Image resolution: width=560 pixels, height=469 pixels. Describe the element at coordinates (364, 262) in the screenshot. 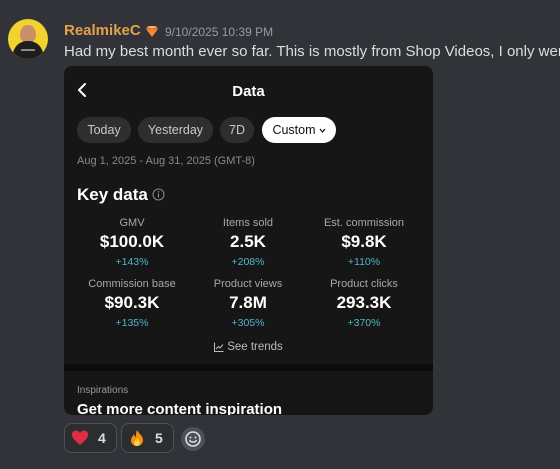

I see `metric-change: +110%` at that location.